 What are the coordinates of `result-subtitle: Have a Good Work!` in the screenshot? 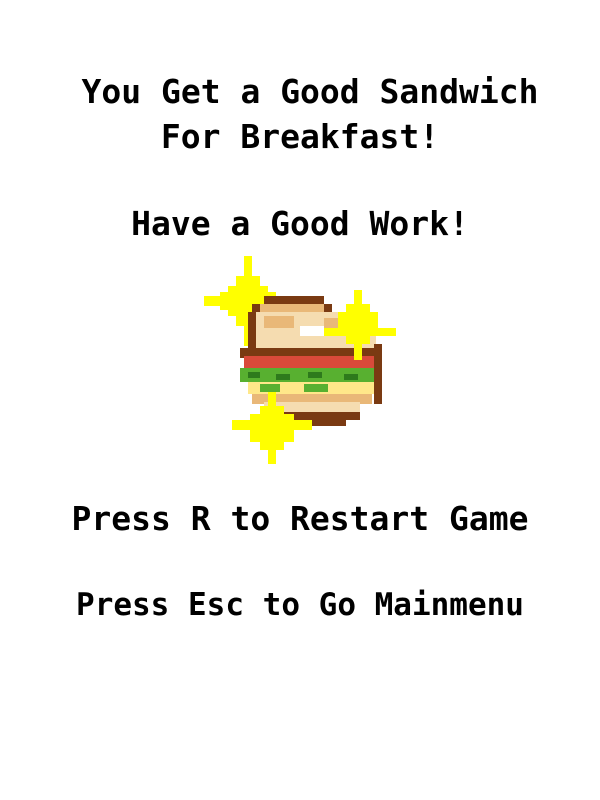 It's located at (300, 223).